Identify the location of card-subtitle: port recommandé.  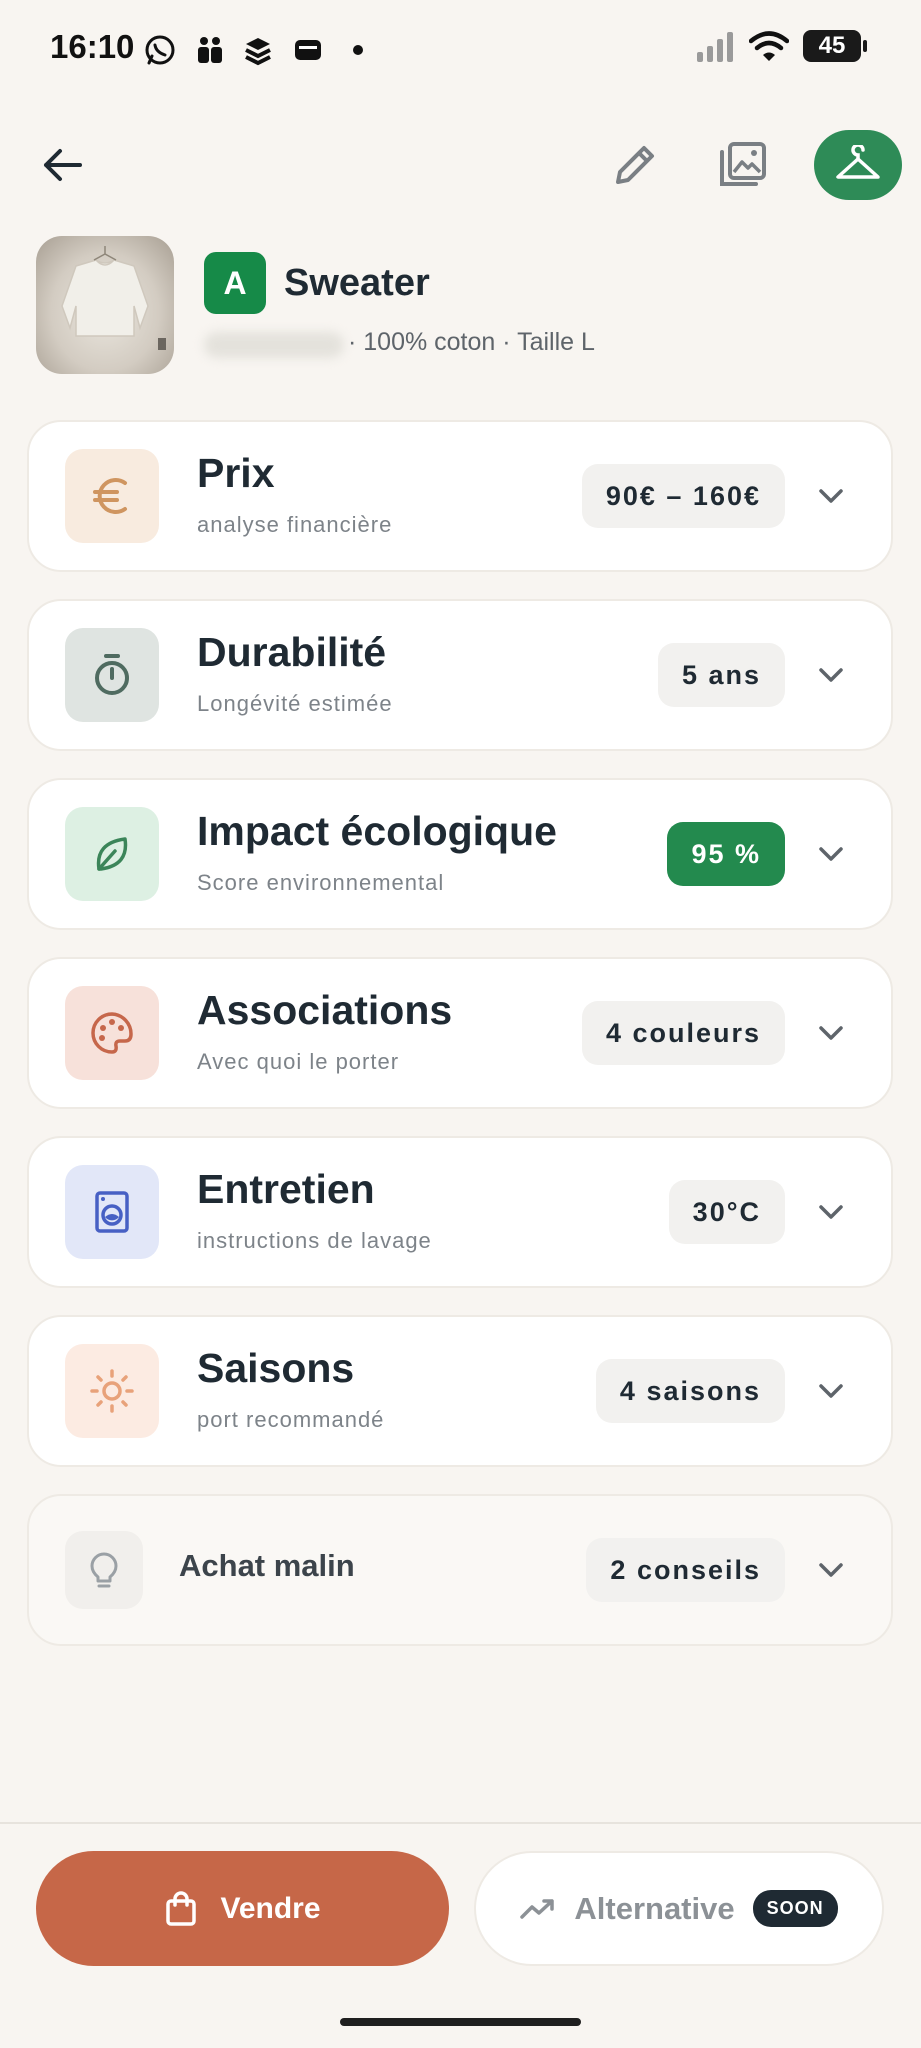
(291, 1419).